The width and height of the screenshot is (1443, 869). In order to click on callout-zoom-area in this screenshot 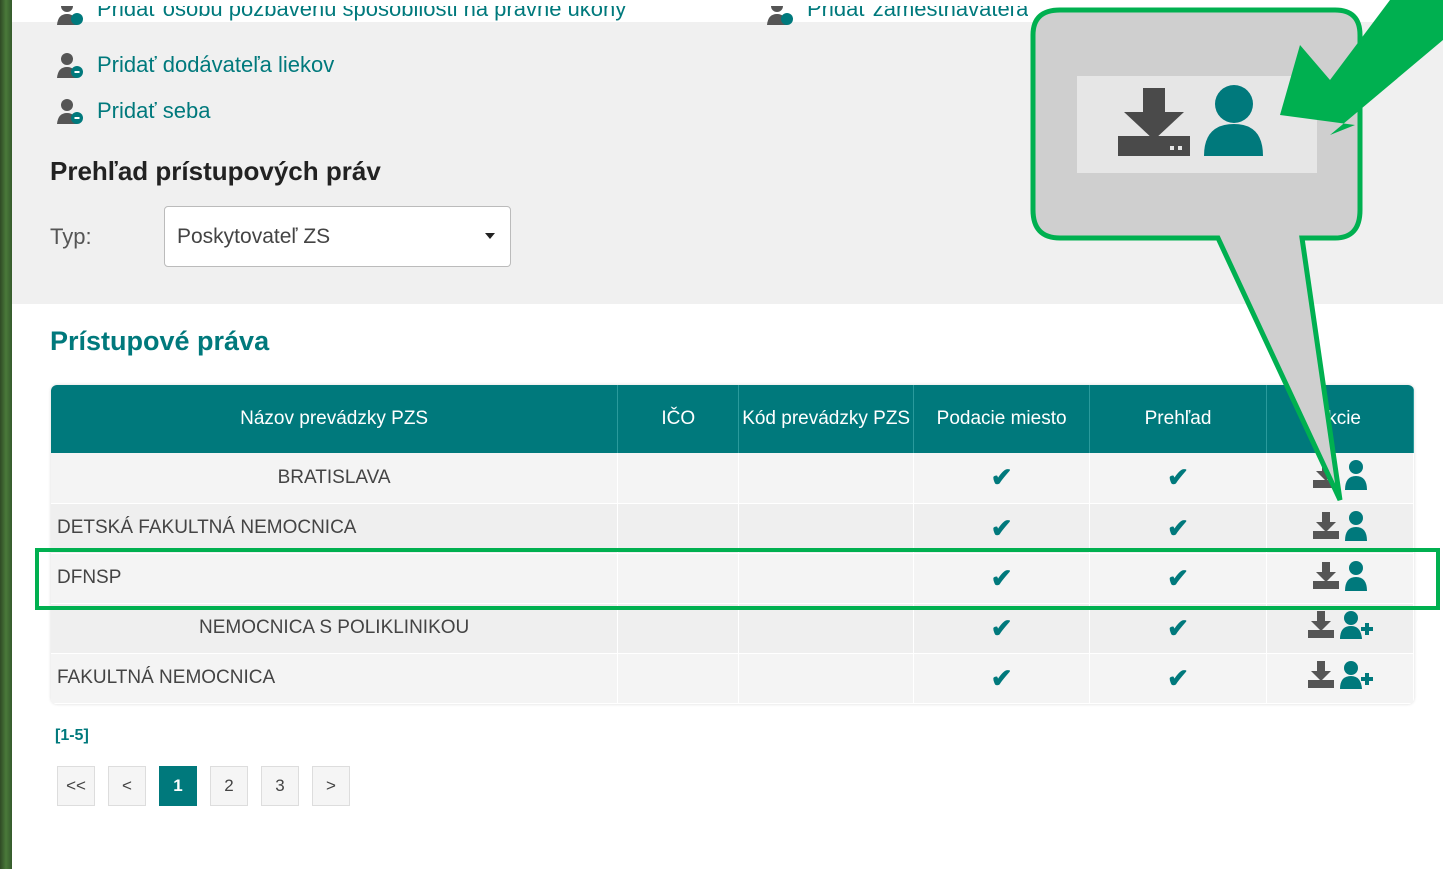, I will do `click(1197, 124)`.